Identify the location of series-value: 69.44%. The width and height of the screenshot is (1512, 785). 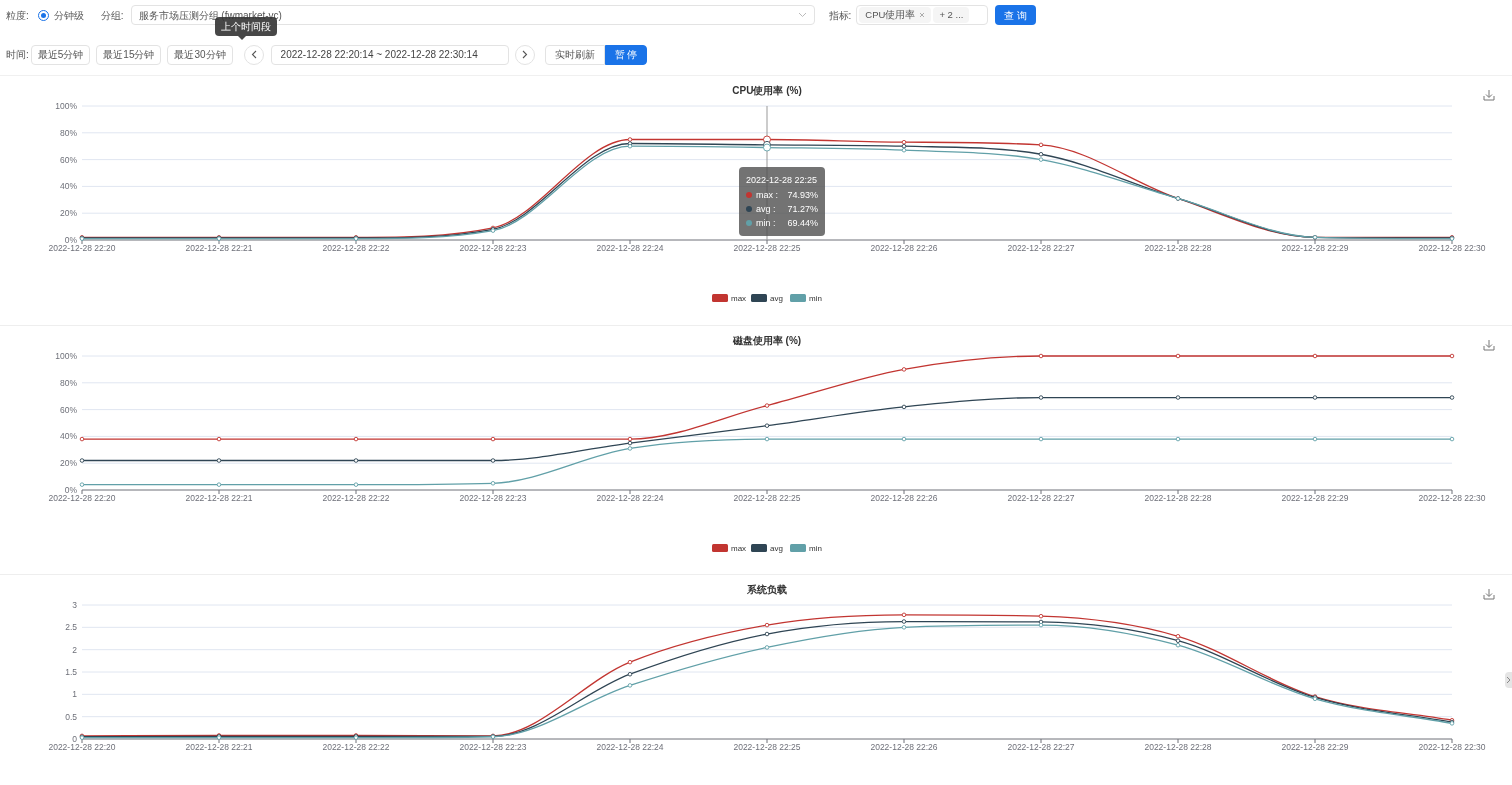
(802, 223).